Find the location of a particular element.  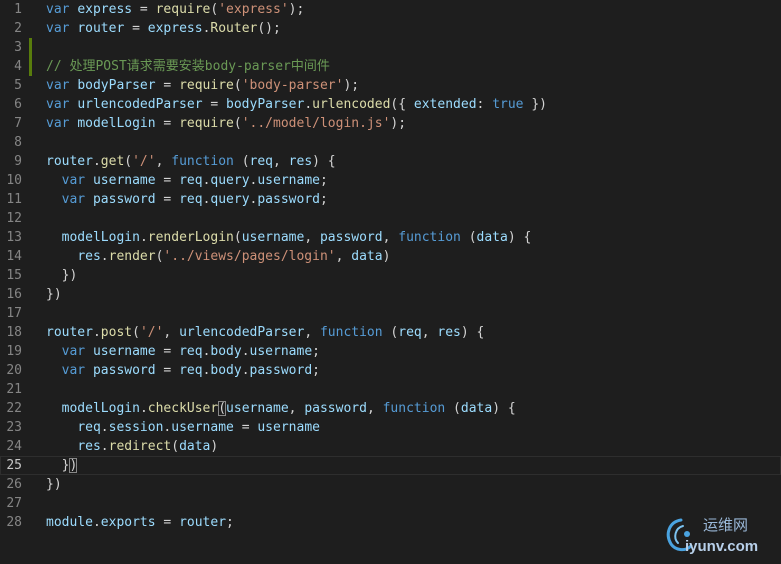

line-code: var express = require('express'); is located at coordinates (175, 9).